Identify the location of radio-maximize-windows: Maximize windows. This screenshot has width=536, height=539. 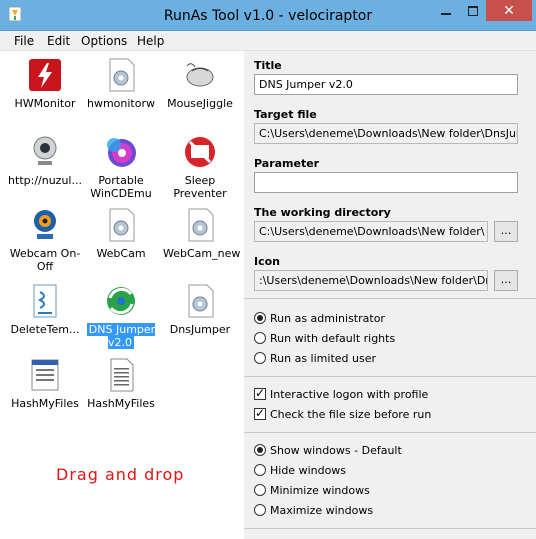
(313, 510).